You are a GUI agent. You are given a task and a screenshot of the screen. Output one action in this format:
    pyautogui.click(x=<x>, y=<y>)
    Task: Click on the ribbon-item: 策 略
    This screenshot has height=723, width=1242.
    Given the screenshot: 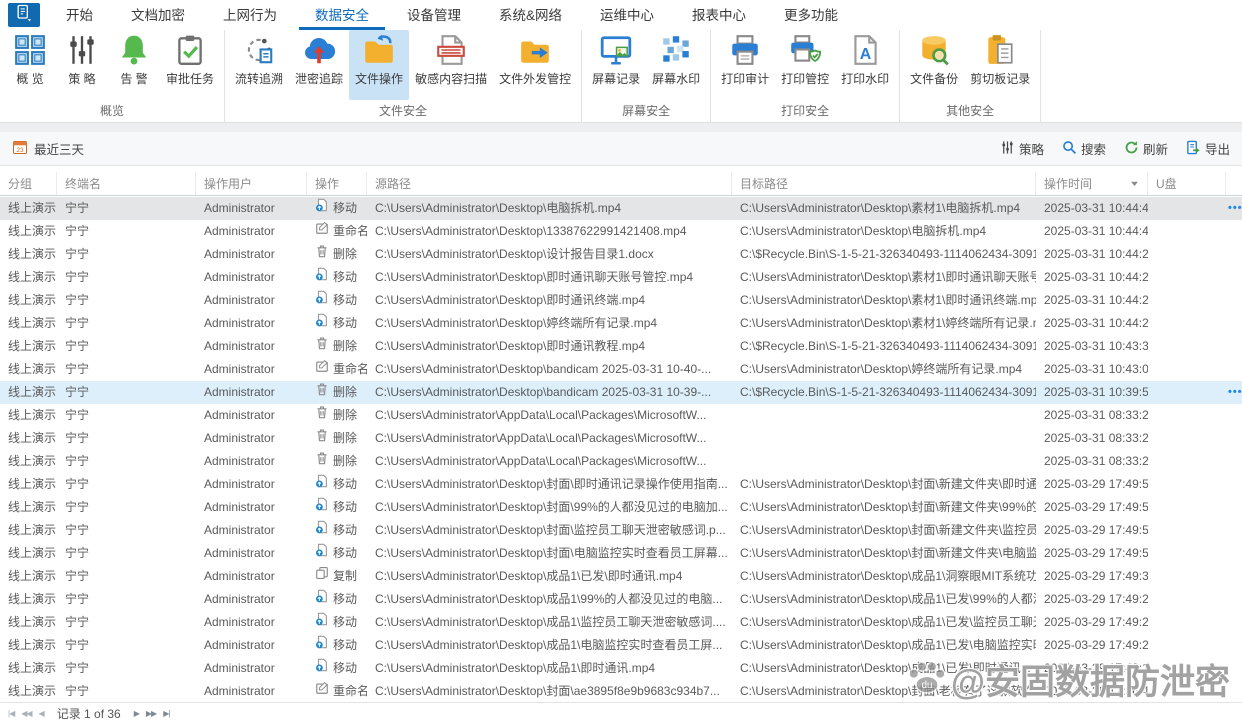 What is the action you would take?
    pyautogui.click(x=82, y=65)
    